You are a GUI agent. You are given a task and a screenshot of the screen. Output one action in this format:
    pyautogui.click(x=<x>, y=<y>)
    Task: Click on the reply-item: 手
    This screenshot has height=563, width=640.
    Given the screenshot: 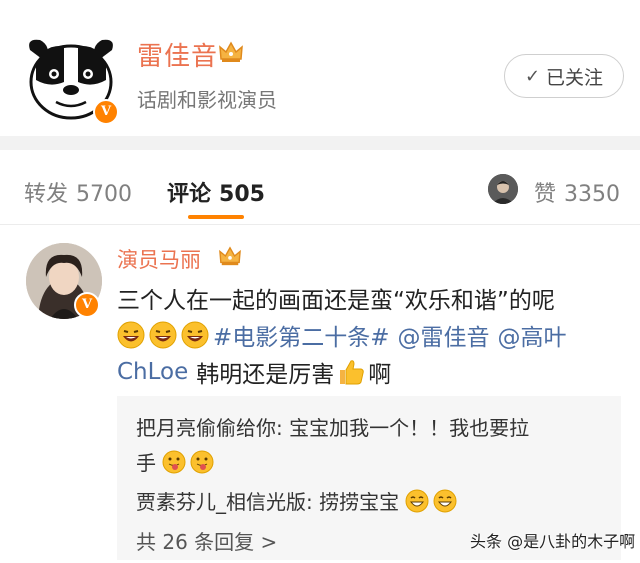 What is the action you would take?
    pyautogui.click(x=177, y=461)
    